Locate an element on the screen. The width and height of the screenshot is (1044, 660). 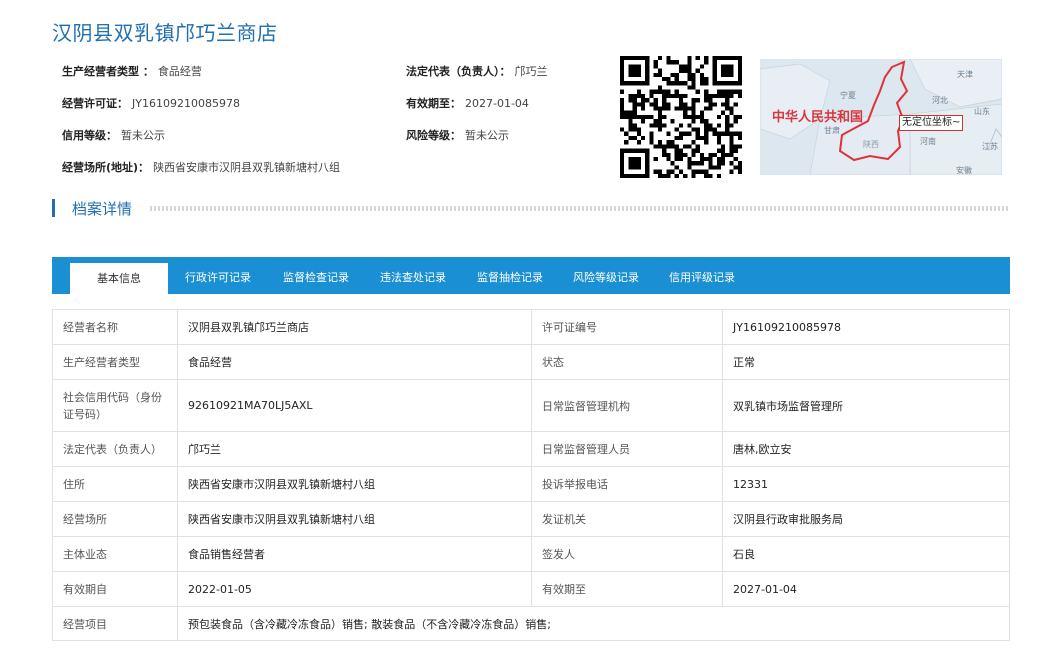
row-label: 法定代表（负责人） is located at coordinates (115, 449).